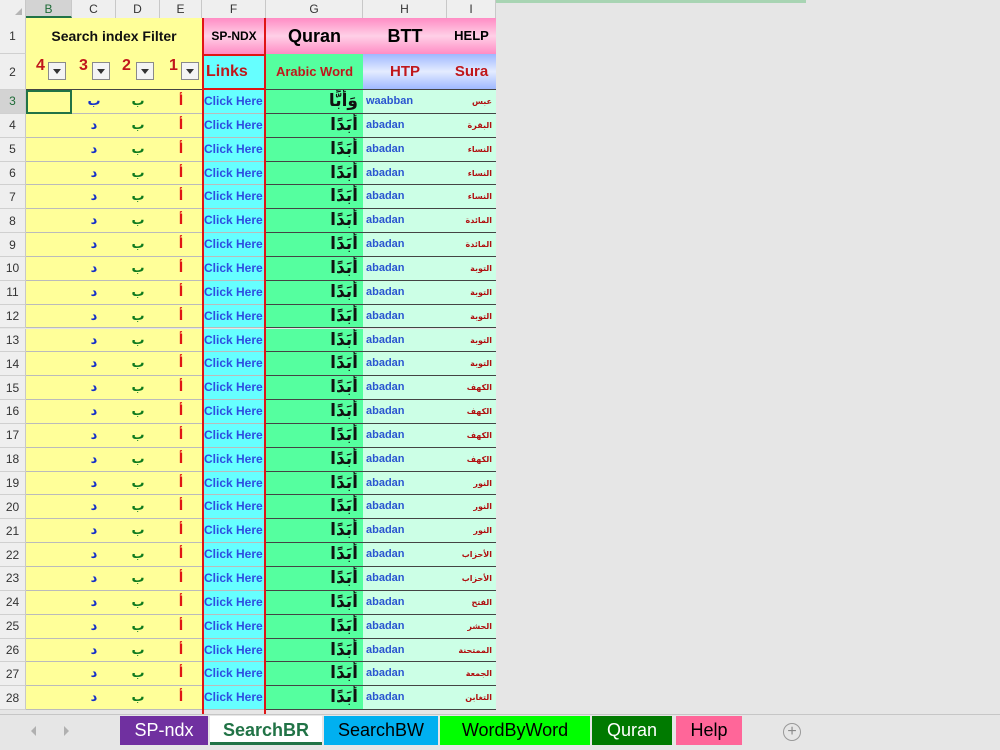 The image size is (1000, 750). I want to click on column-header-d: D, so click(138, 9).